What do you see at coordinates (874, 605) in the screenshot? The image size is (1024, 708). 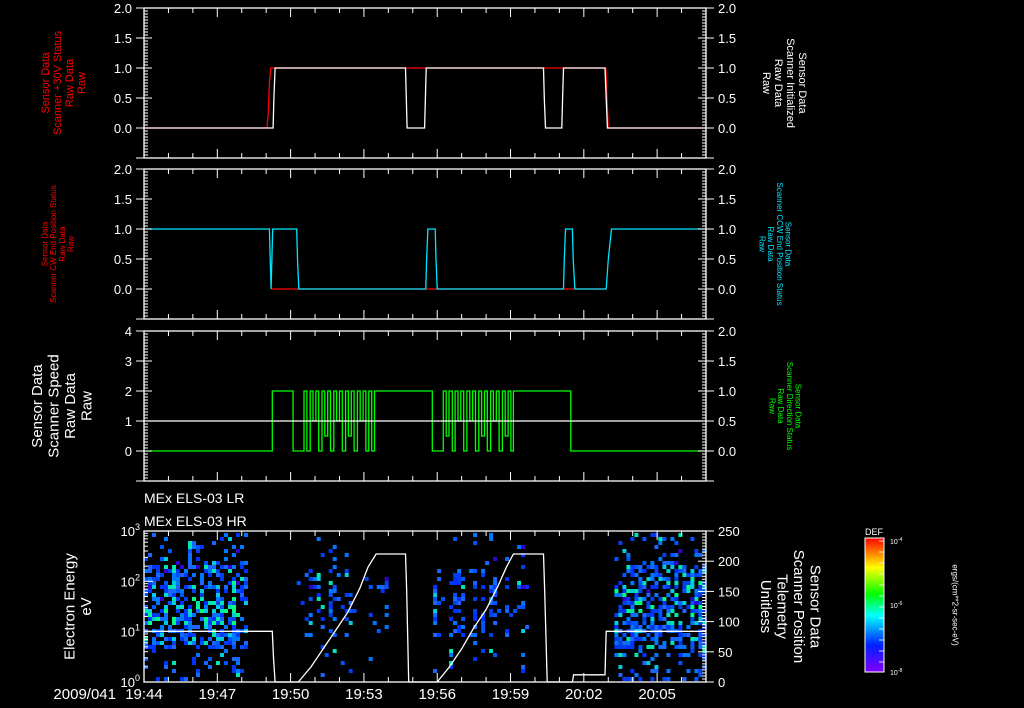 I see `colorbar-gradient` at bounding box center [874, 605].